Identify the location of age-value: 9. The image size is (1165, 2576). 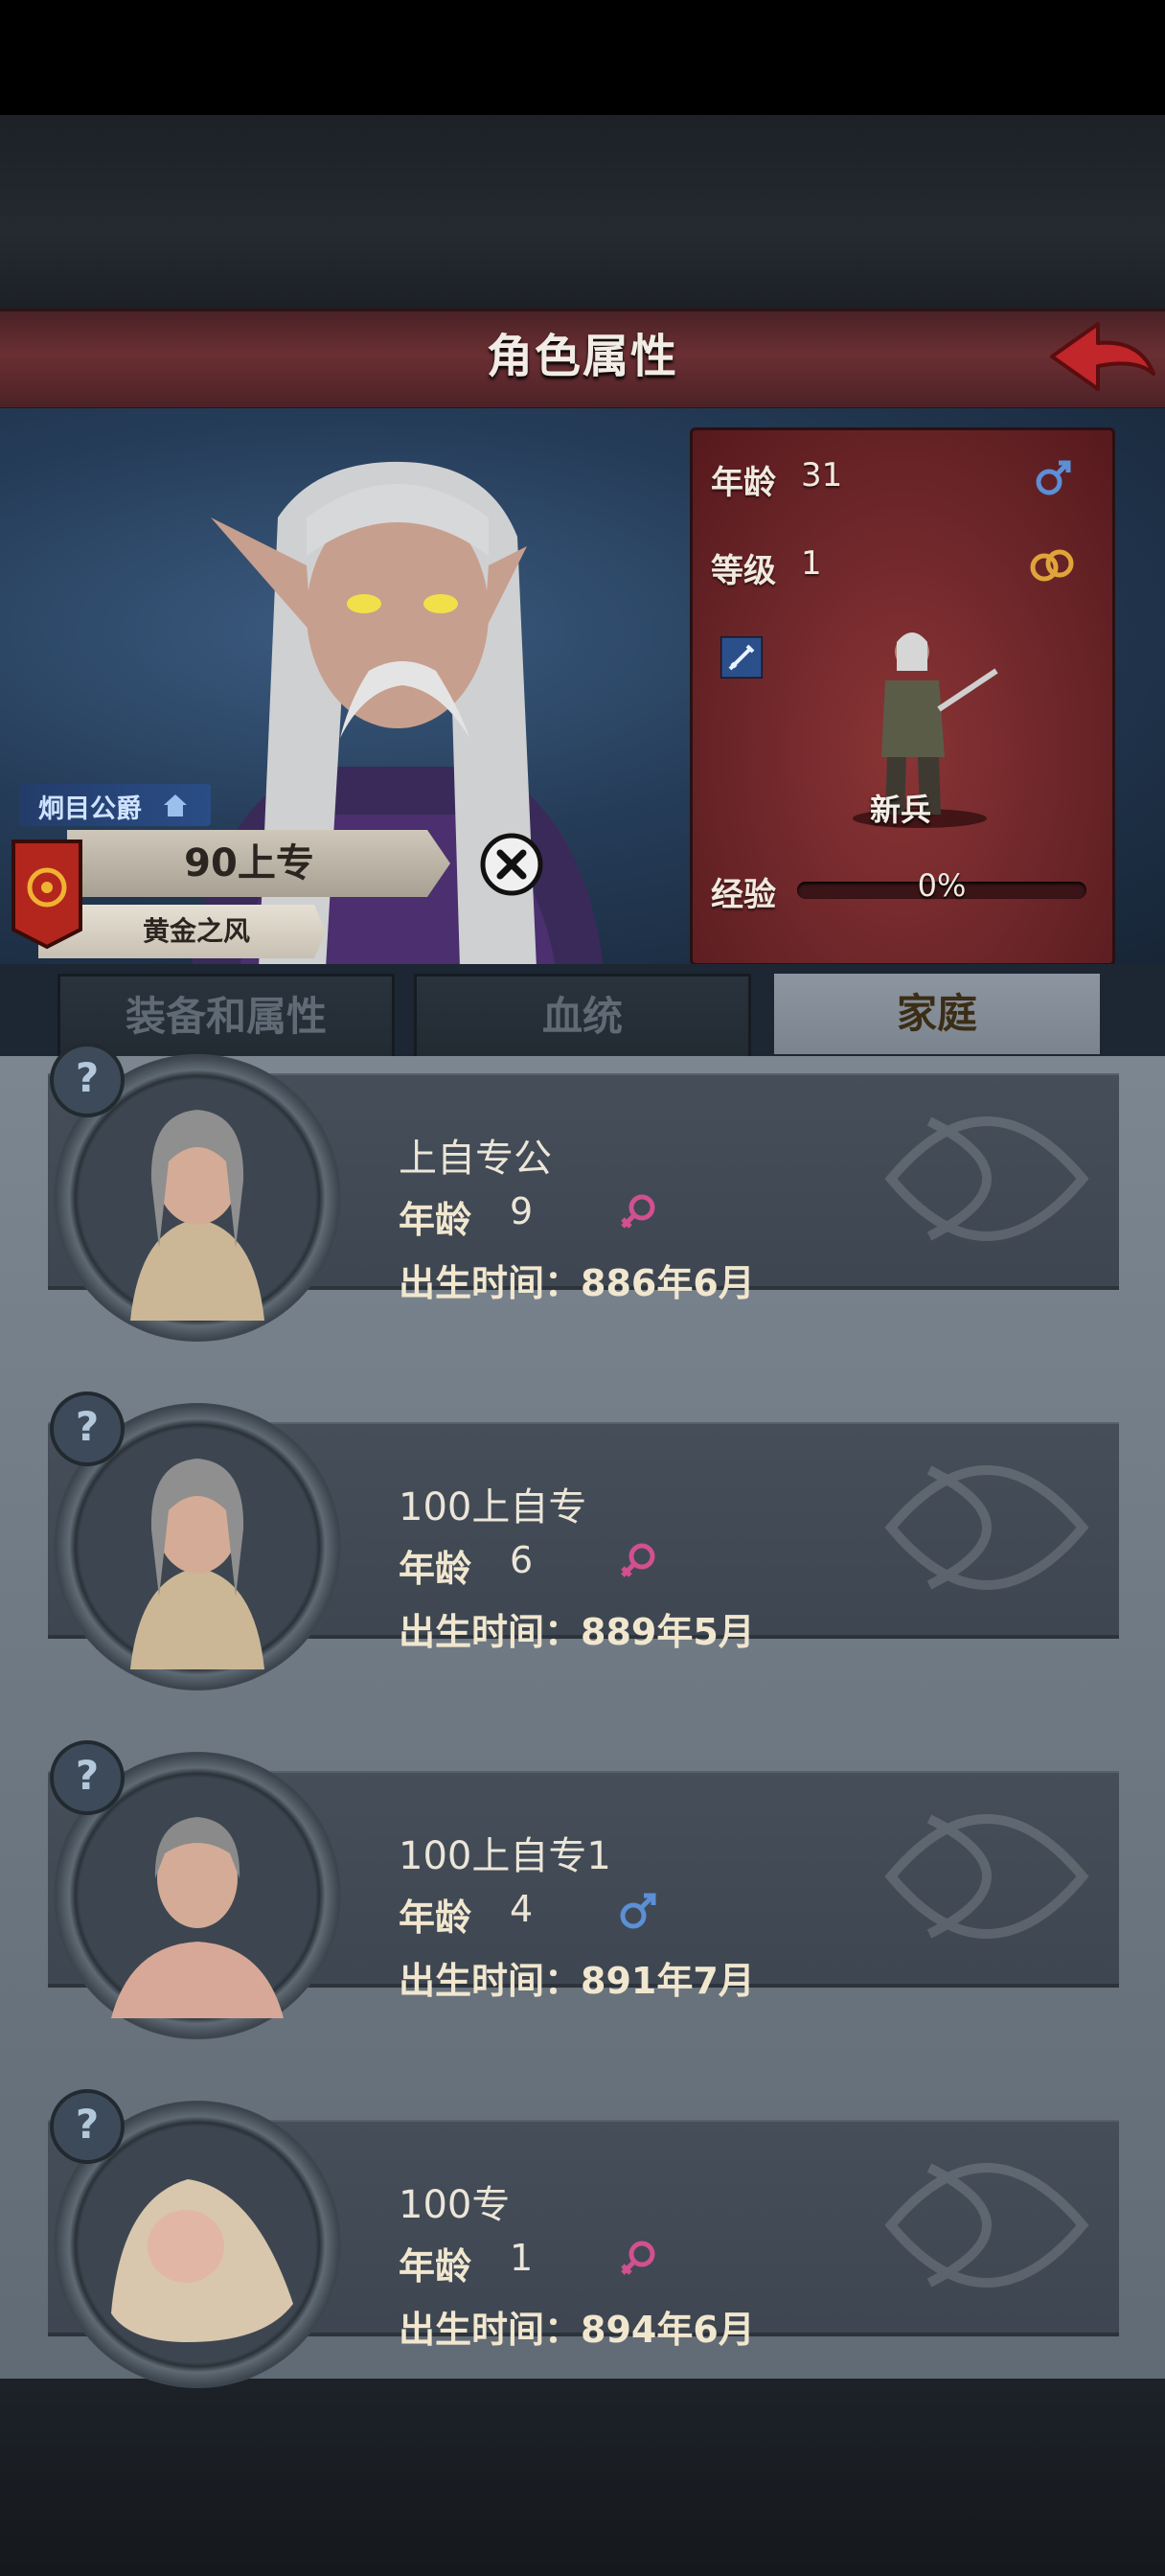
(522, 1211).